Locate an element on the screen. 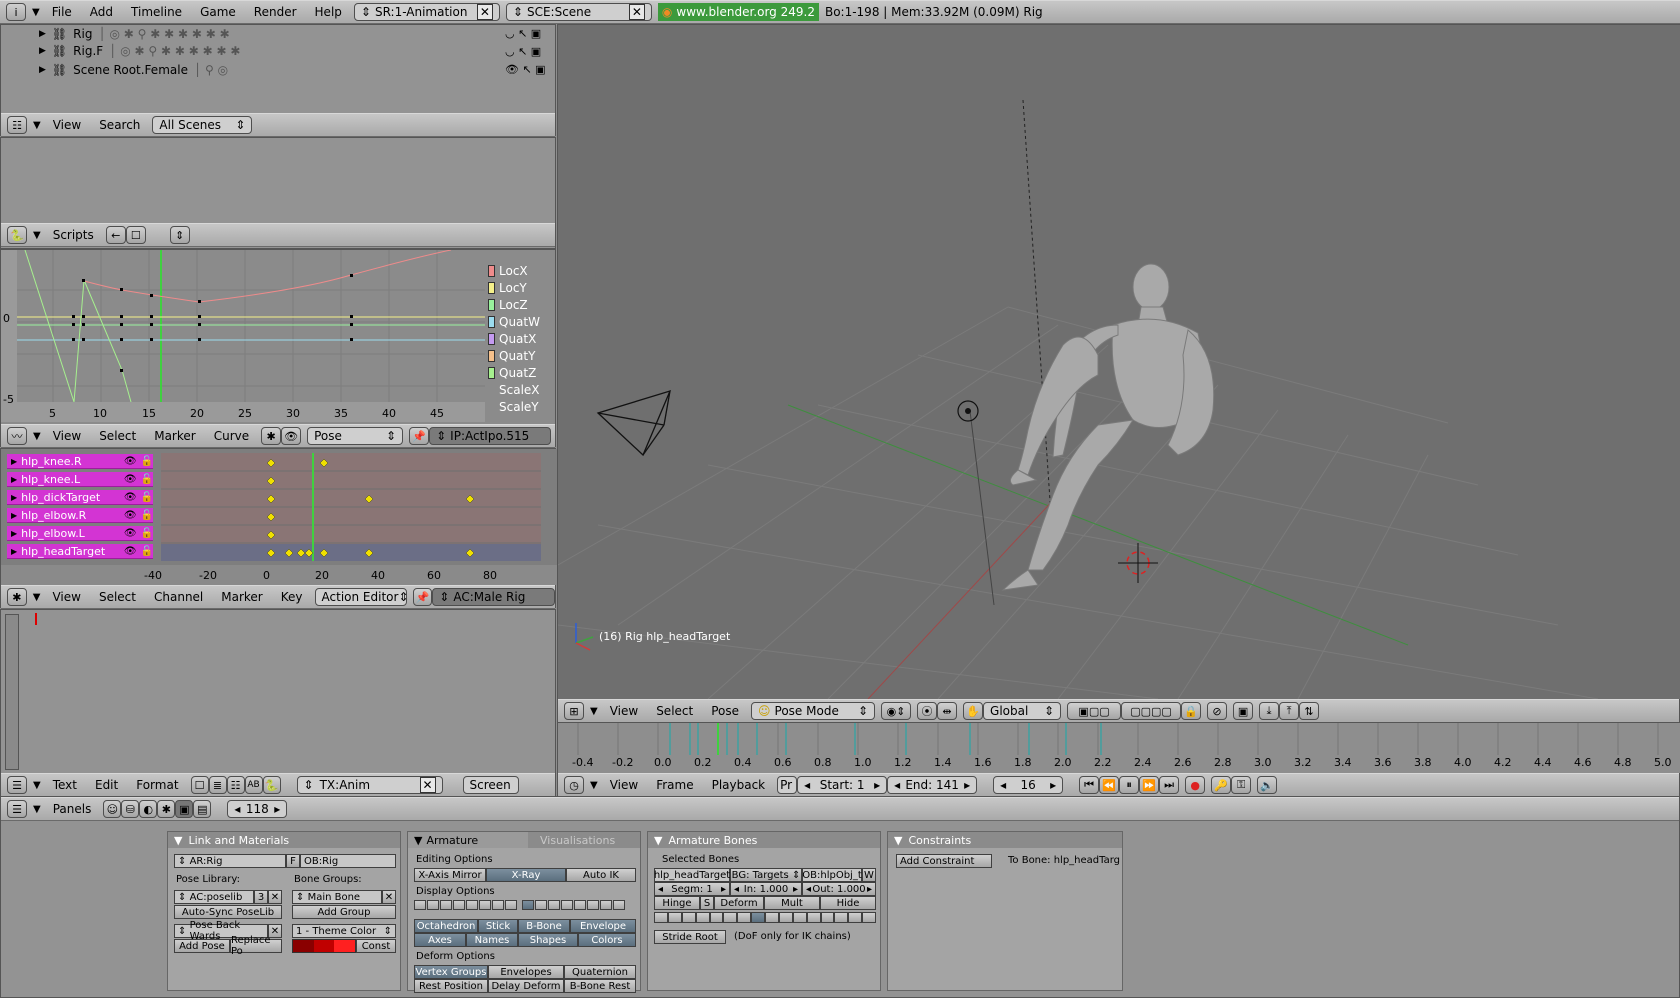  current-frame-field: ◂ 16 ▸ is located at coordinates (1028, 785).